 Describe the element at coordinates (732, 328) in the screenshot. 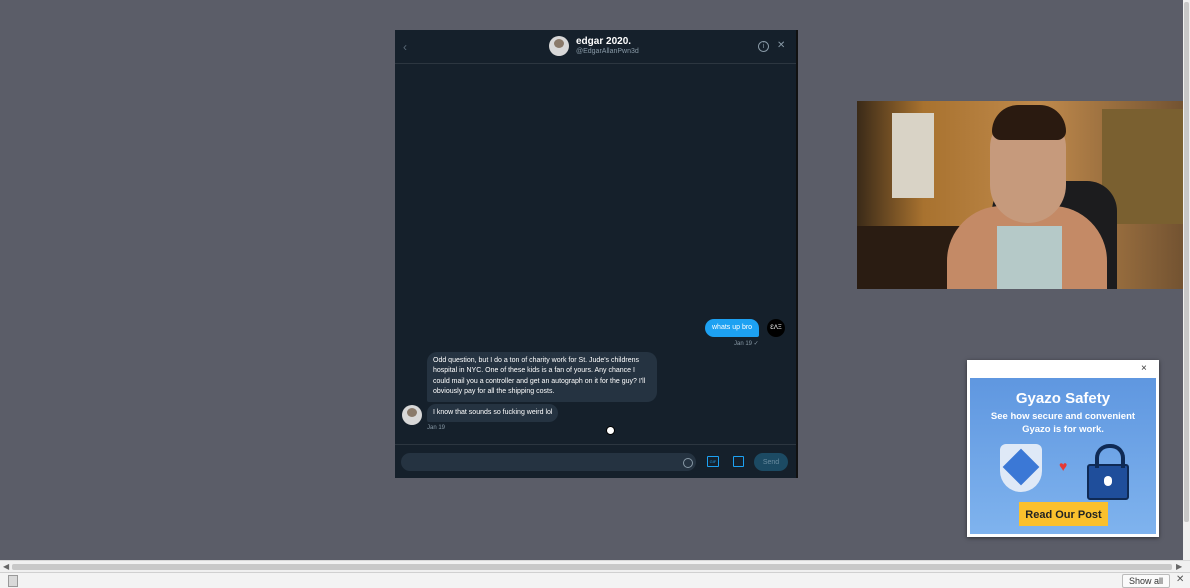

I see `sent-message: whats up bro` at that location.